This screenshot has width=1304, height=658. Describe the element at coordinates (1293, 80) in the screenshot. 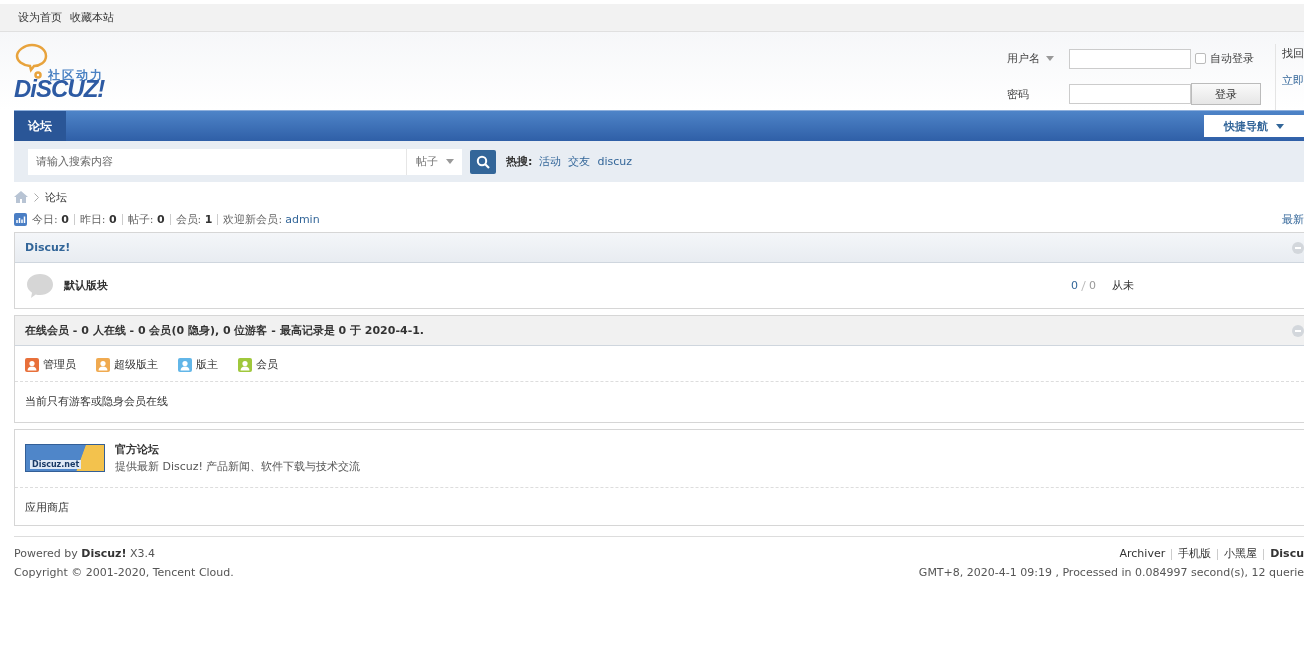

I see `register-link: 立即` at that location.